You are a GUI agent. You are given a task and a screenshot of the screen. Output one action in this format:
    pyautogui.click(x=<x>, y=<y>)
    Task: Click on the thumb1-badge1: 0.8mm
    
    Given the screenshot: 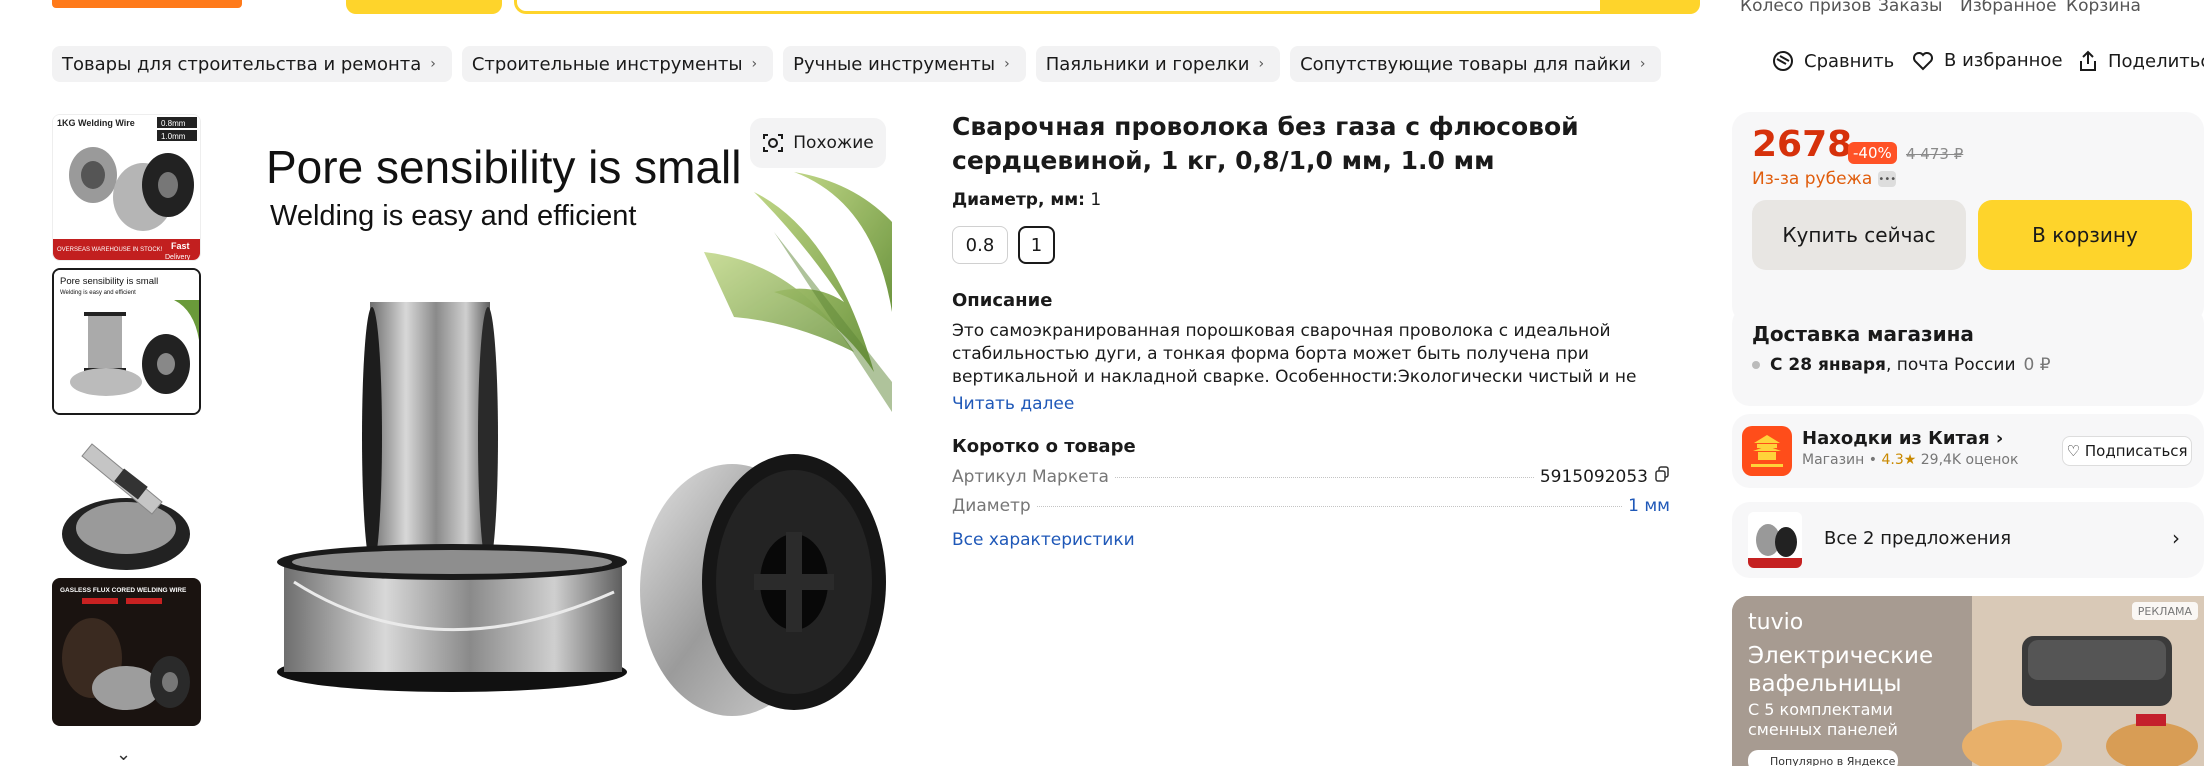 What is the action you would take?
    pyautogui.click(x=173, y=123)
    